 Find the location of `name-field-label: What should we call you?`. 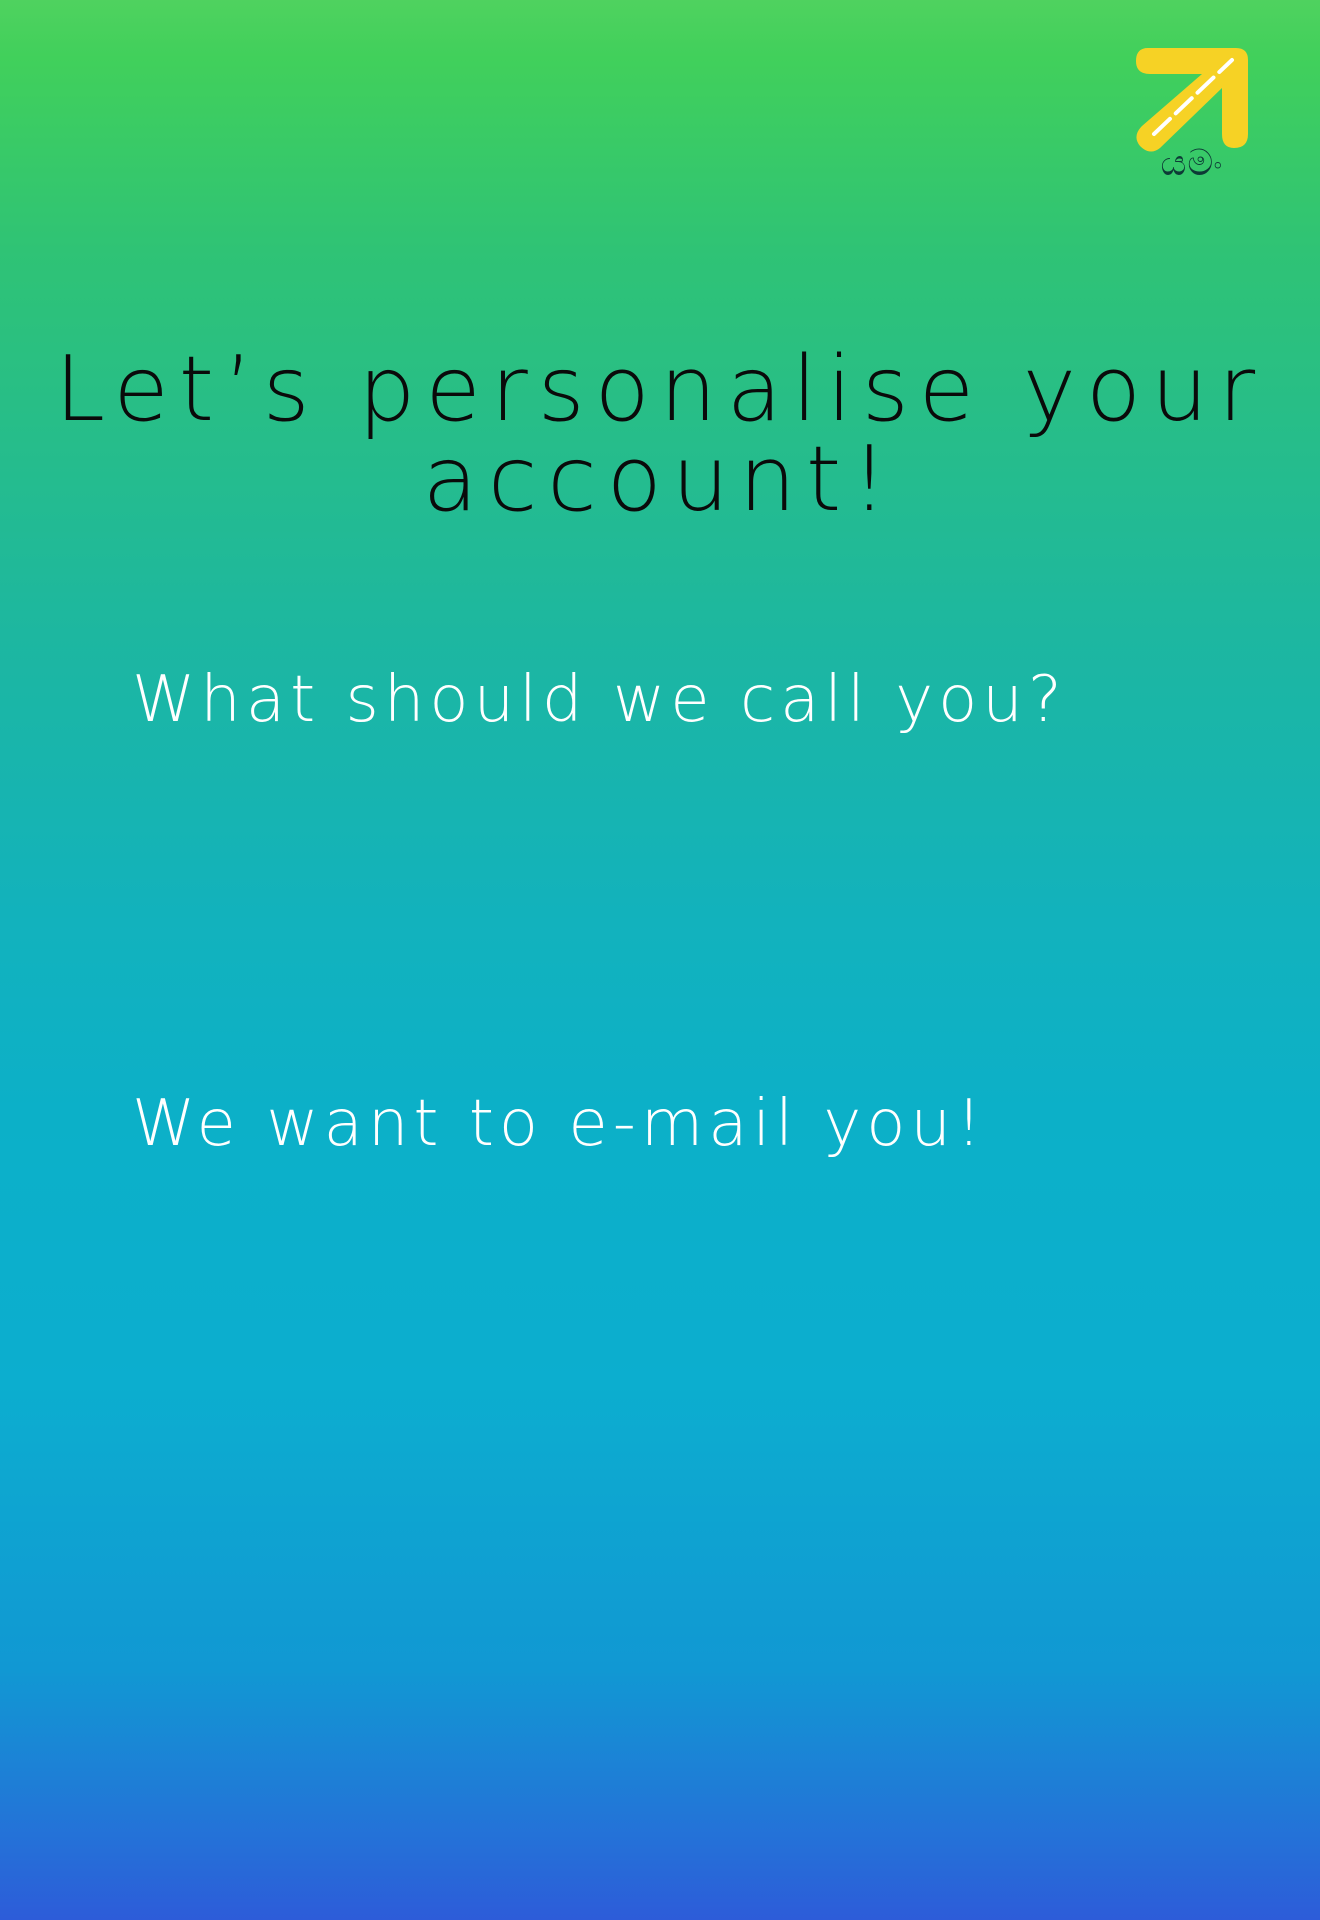

name-field-label: What should we call you? is located at coordinates (599, 700).